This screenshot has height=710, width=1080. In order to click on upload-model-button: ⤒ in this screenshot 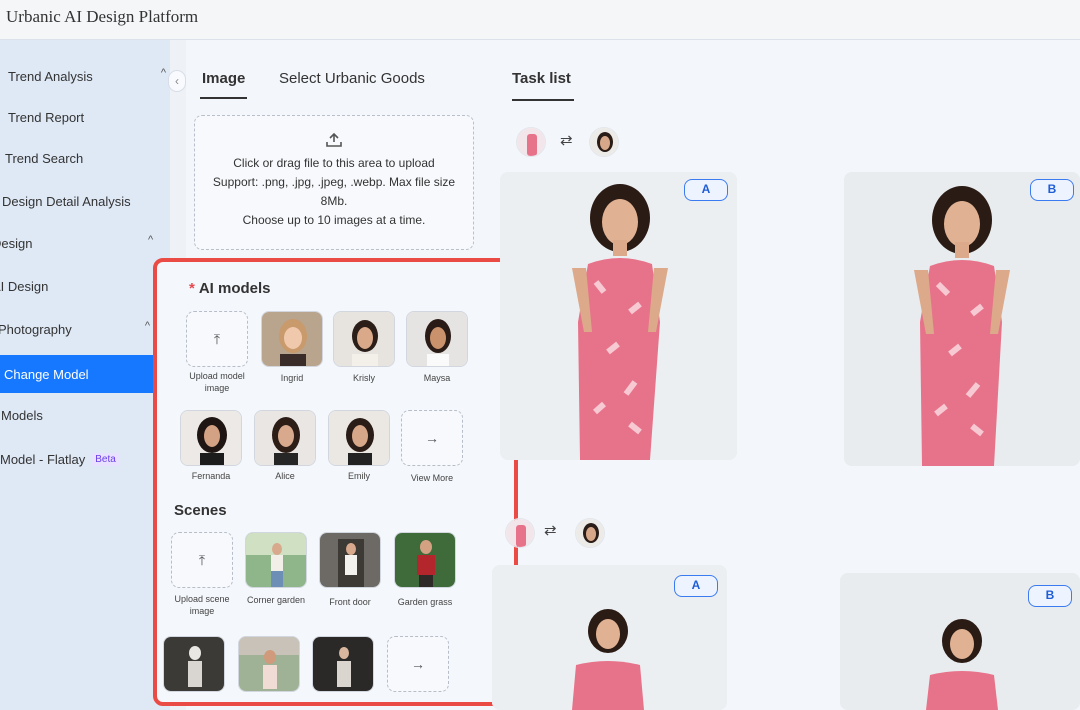, I will do `click(217, 339)`.